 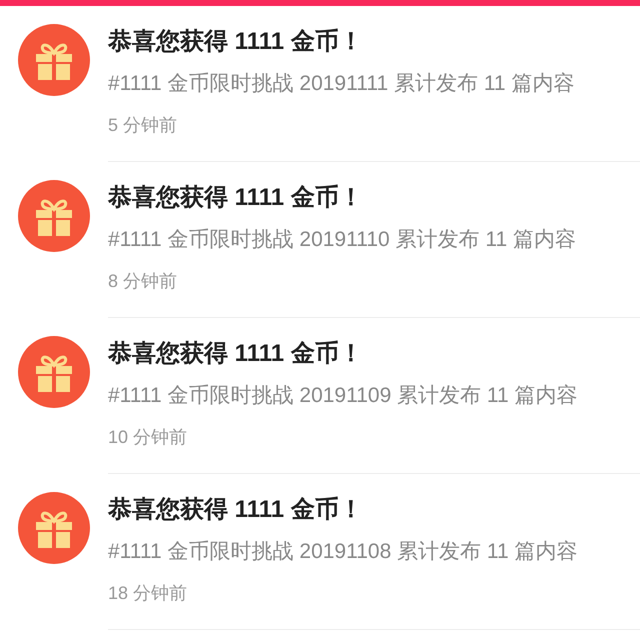 I want to click on timestamp: 5 分钟前, so click(x=143, y=125).